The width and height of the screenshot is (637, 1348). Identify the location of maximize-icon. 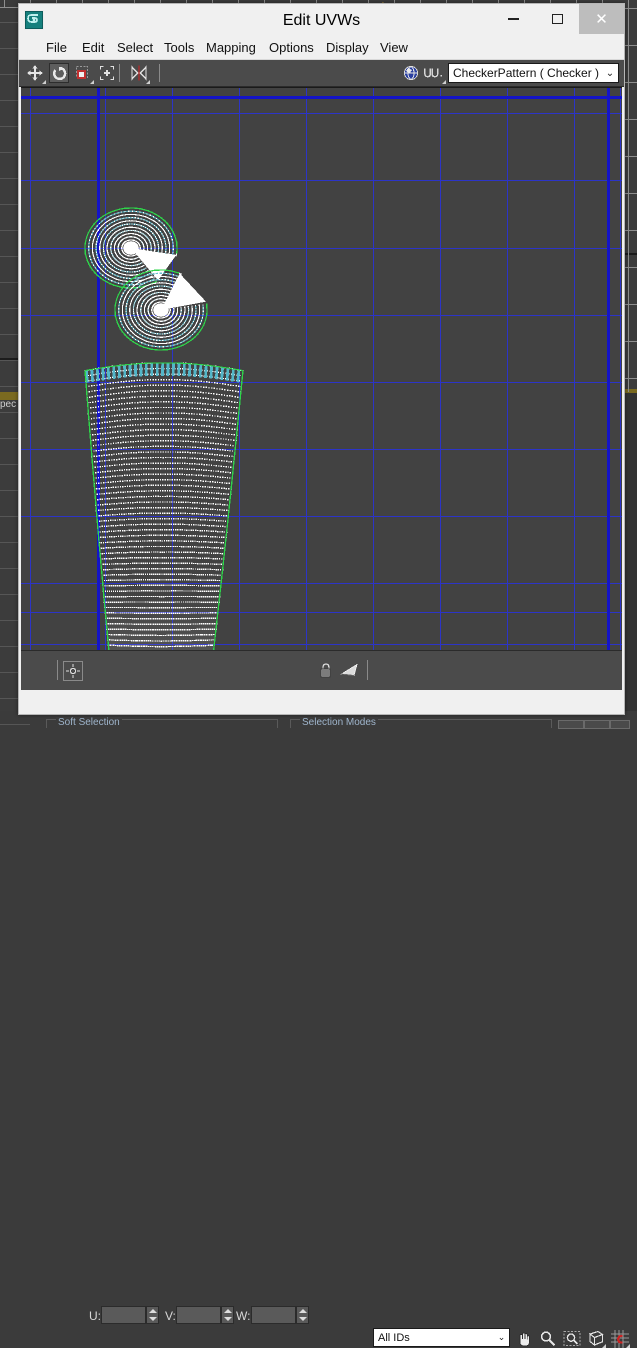
(557, 19).